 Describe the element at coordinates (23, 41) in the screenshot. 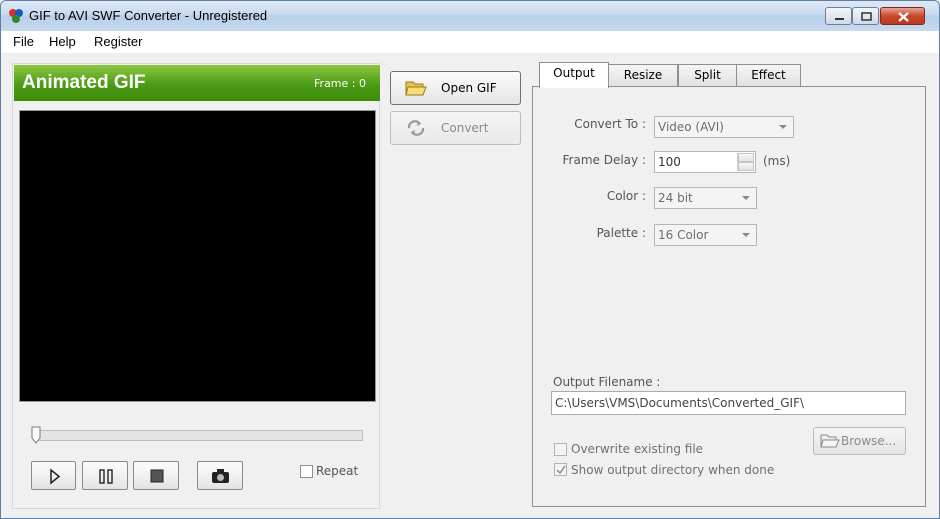

I see `menu-file: File` at that location.